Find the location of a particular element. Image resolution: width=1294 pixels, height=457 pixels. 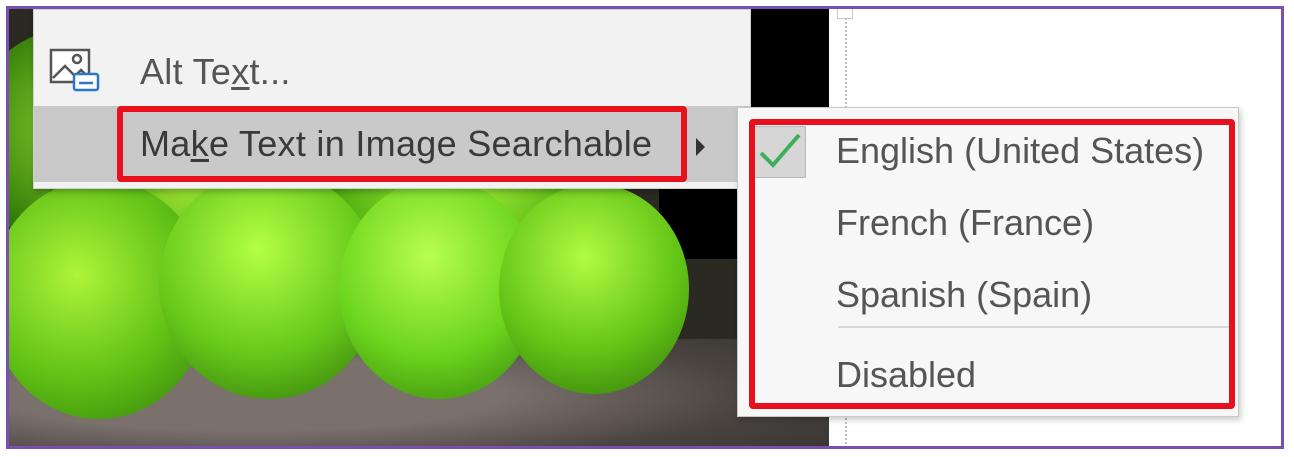

alt-text-icon is located at coordinates (75, 70).